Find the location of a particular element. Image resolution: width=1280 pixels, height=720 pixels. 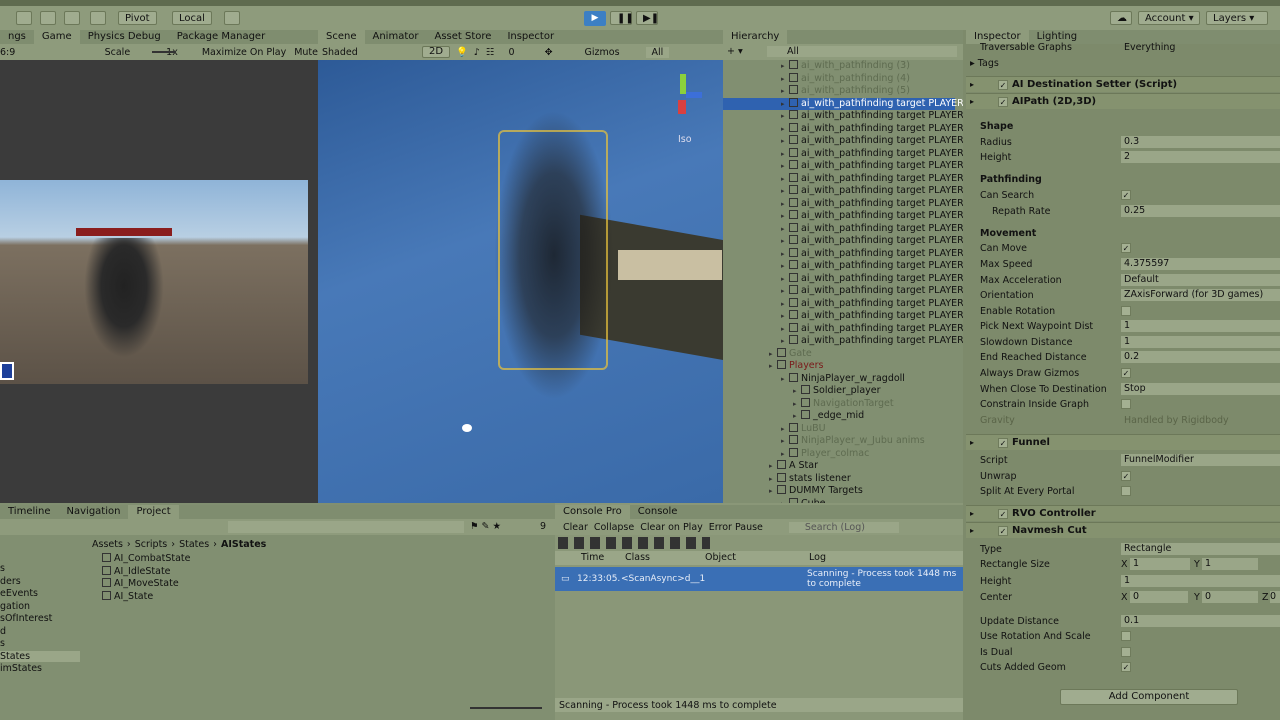

project-search is located at coordinates (346, 527).